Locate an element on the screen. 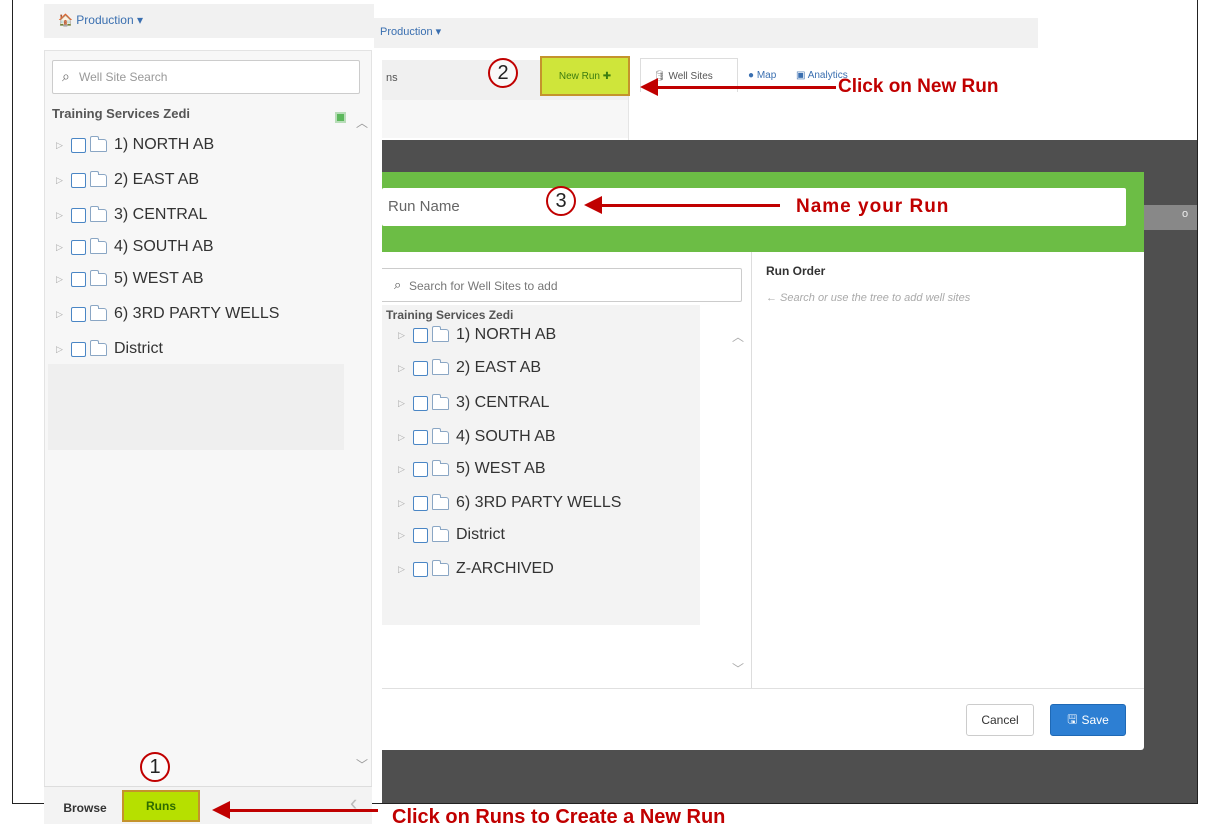 Image resolution: width=1209 pixels, height=833 pixels. run-name-input: Run Name is located at coordinates (754, 207).